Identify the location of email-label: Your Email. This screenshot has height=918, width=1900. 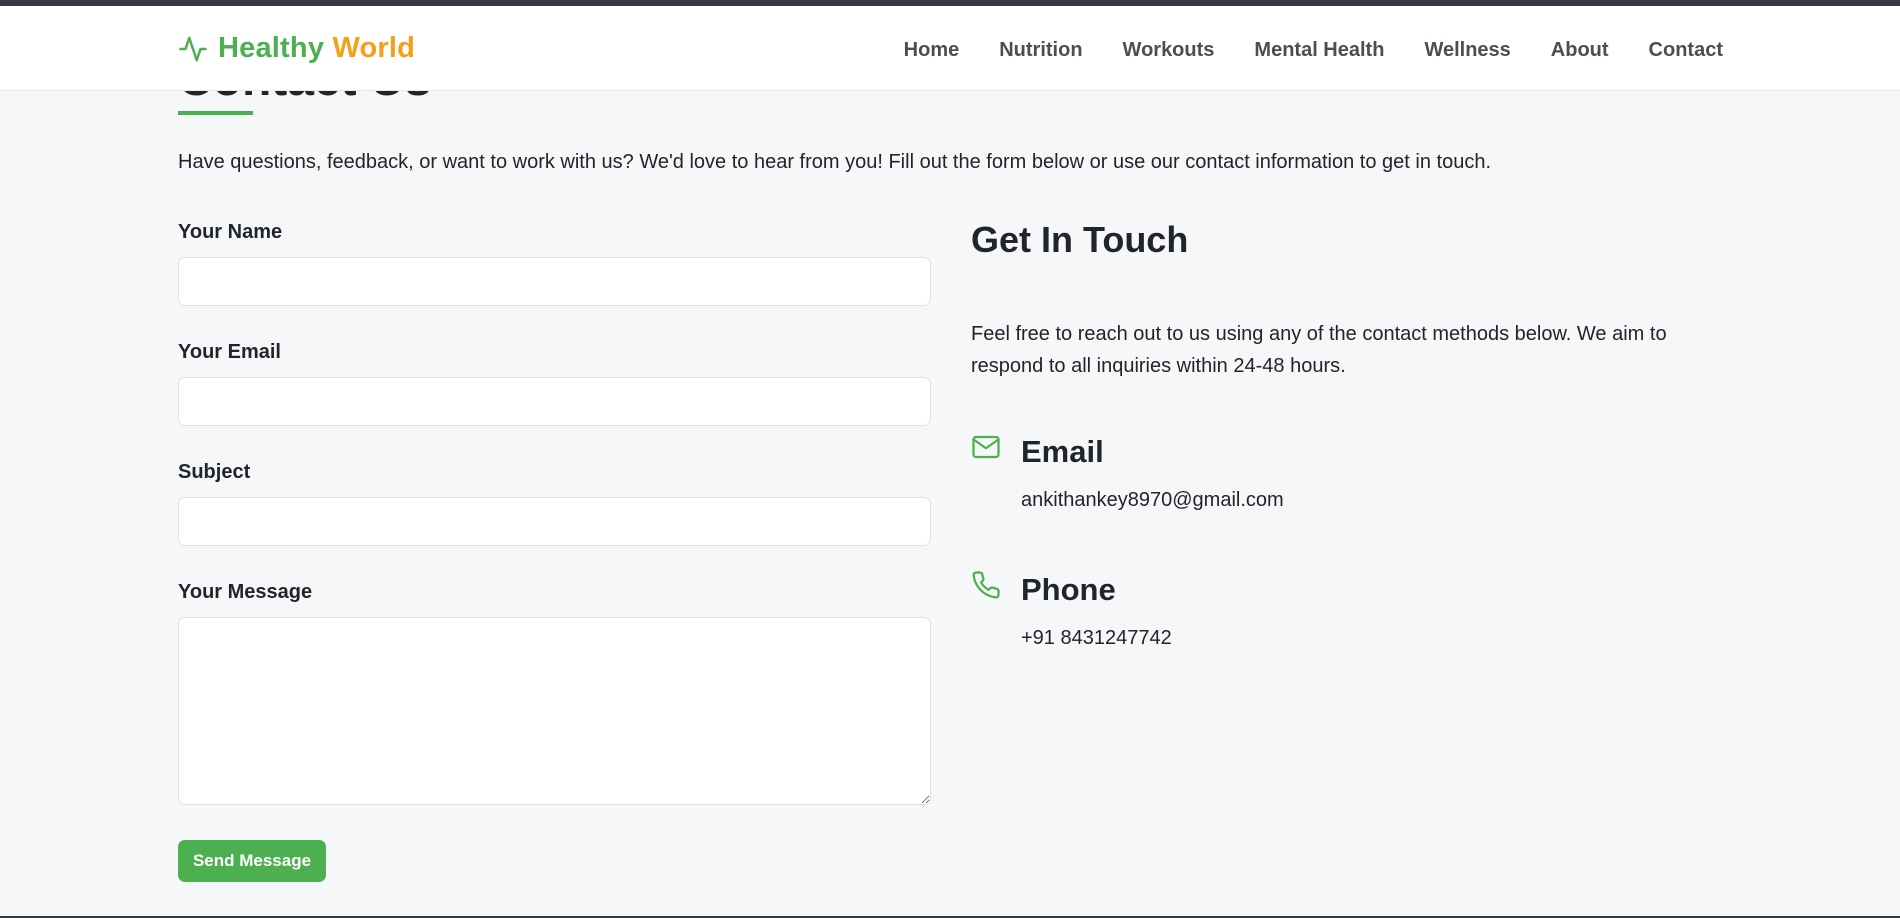
(229, 352).